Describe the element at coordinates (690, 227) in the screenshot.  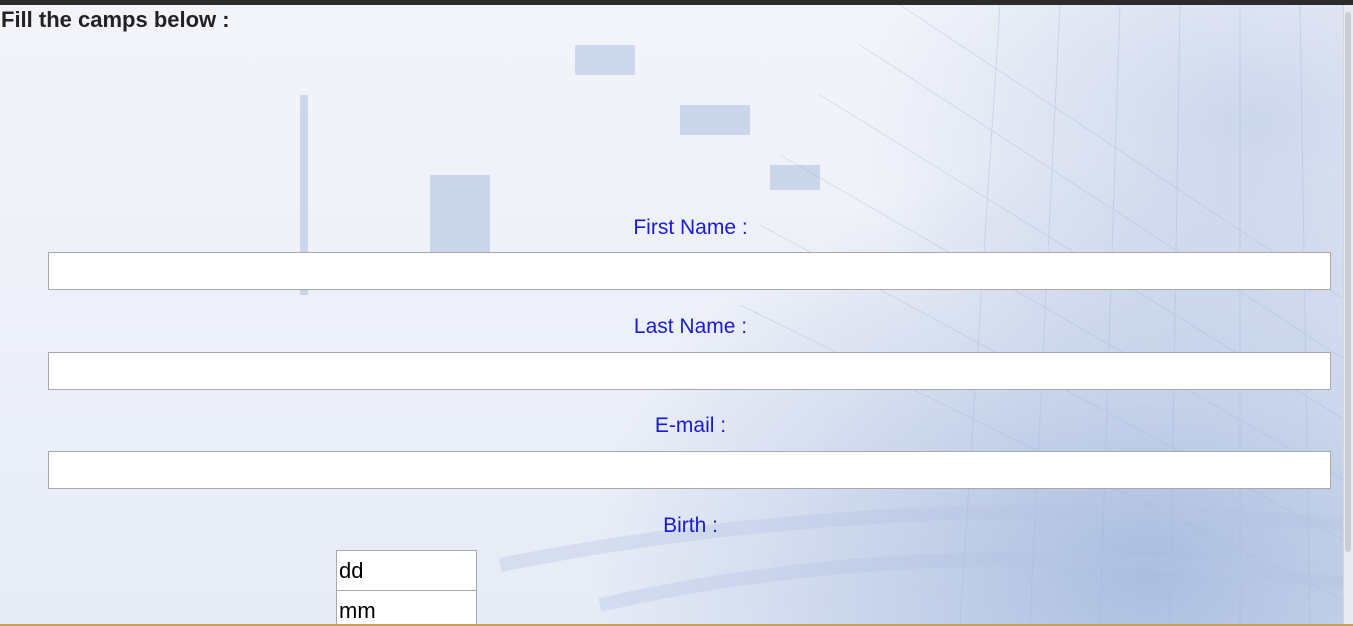
I see `first-name-label: First Name :` at that location.